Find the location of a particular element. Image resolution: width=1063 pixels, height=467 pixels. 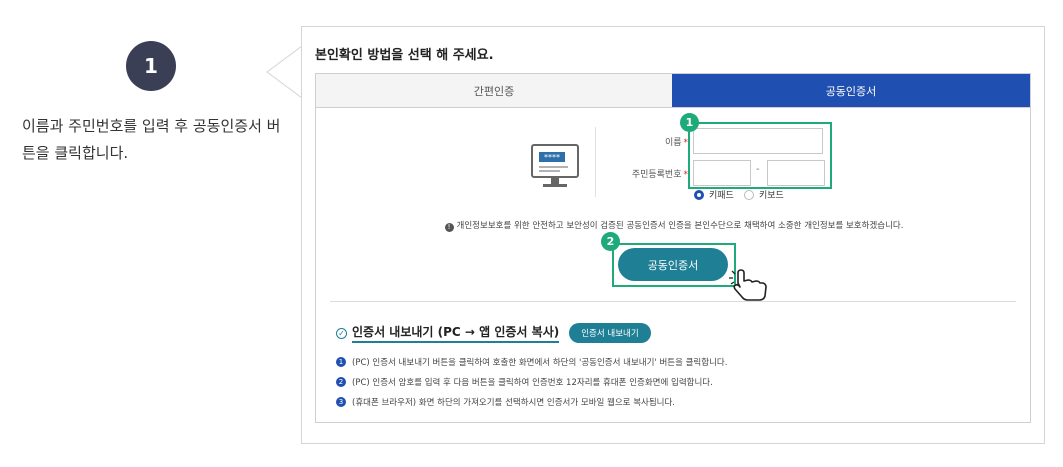

joint-certificate-button: 공동인증서 is located at coordinates (673, 264).